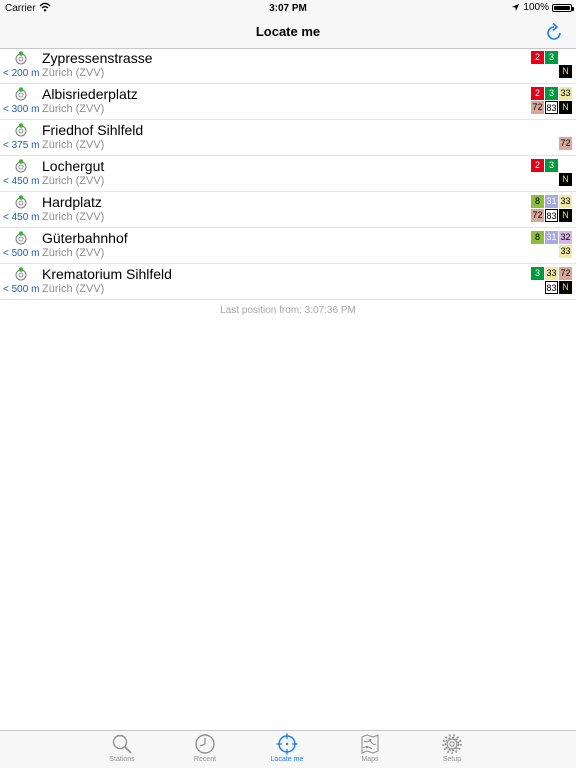 This screenshot has height=768, width=576. I want to click on tab-label: Locate me, so click(287, 759).